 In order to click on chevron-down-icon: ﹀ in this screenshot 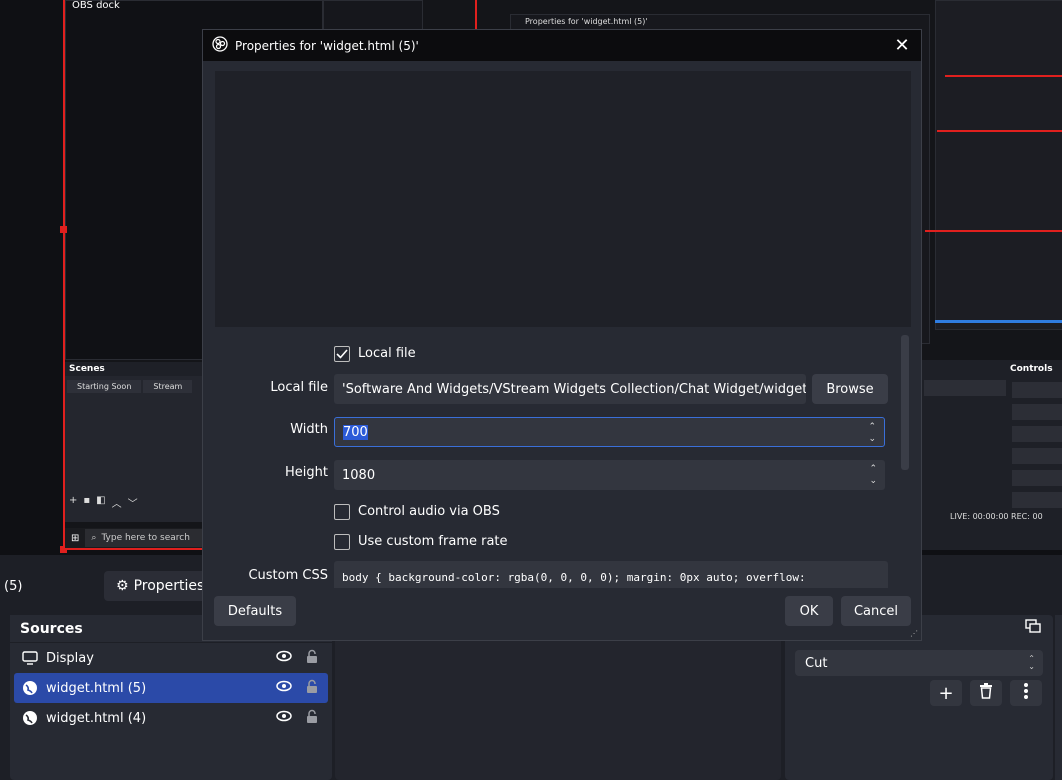, I will do `click(133, 502)`.